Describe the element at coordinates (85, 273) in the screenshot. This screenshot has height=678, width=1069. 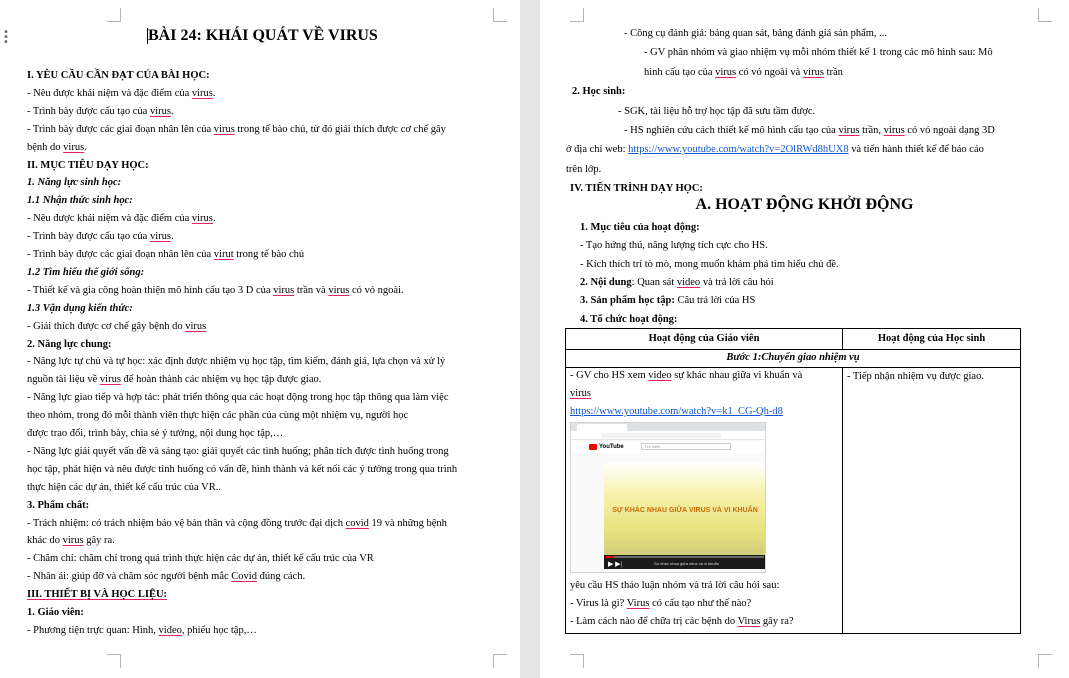
I see `text-line: 1.2 Tìm hiểu thế giới sống:` at that location.